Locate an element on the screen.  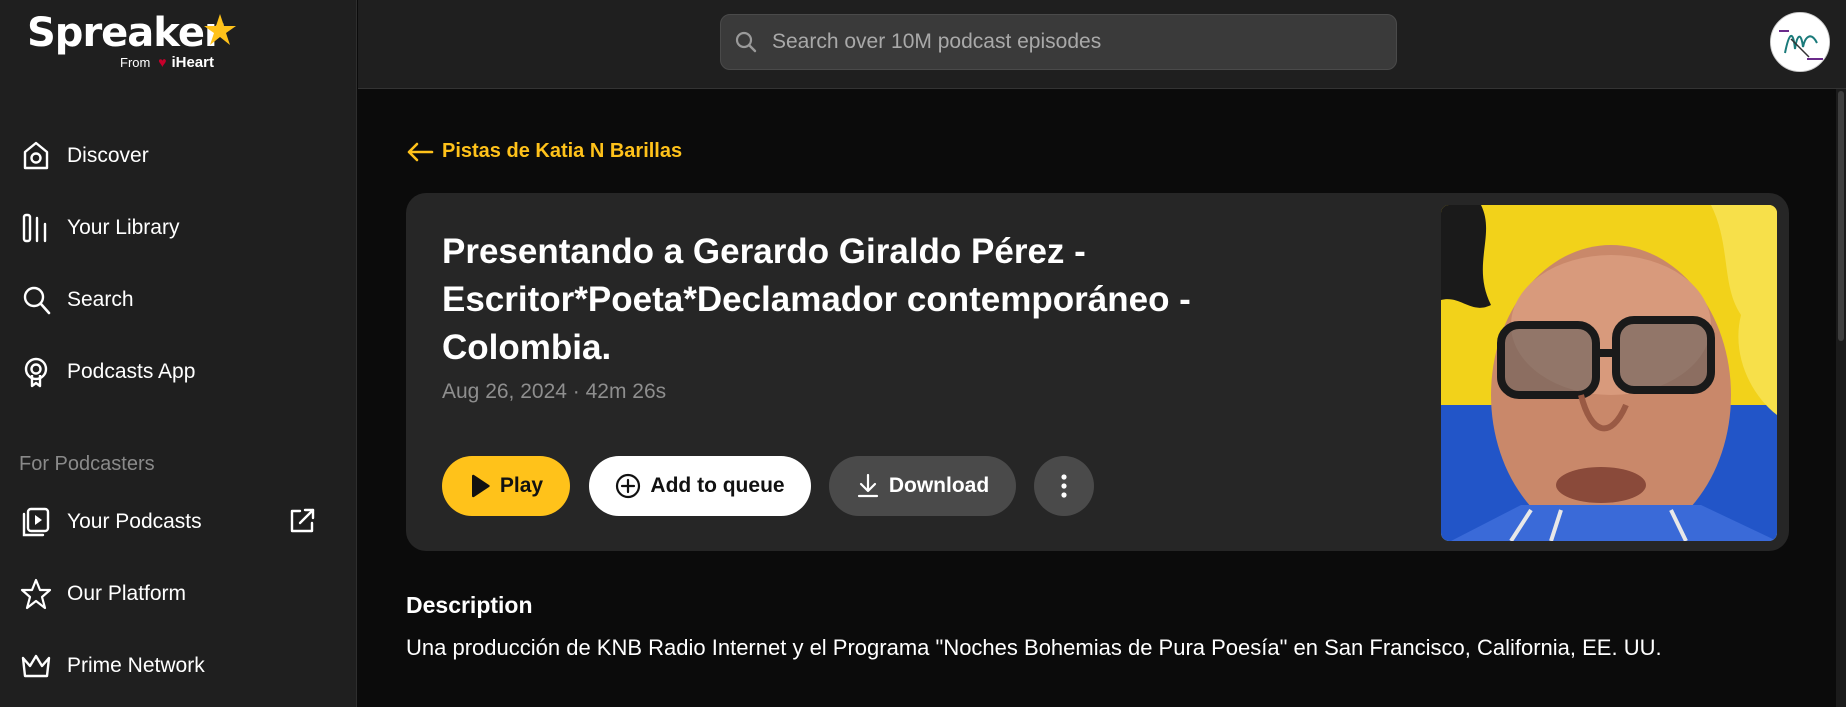
sidebar-item-label: Discover is located at coordinates (108, 155).